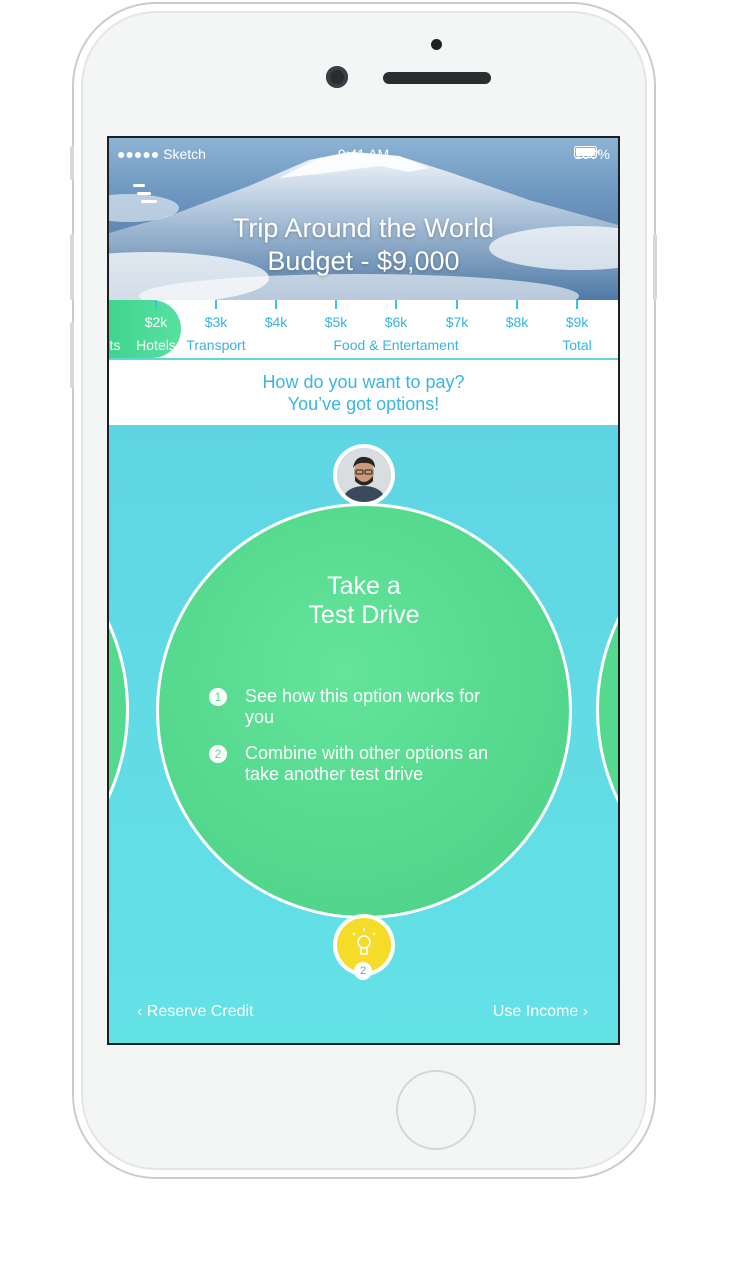 This screenshot has height=1284, width=747. I want to click on person-icon, so click(364, 475).